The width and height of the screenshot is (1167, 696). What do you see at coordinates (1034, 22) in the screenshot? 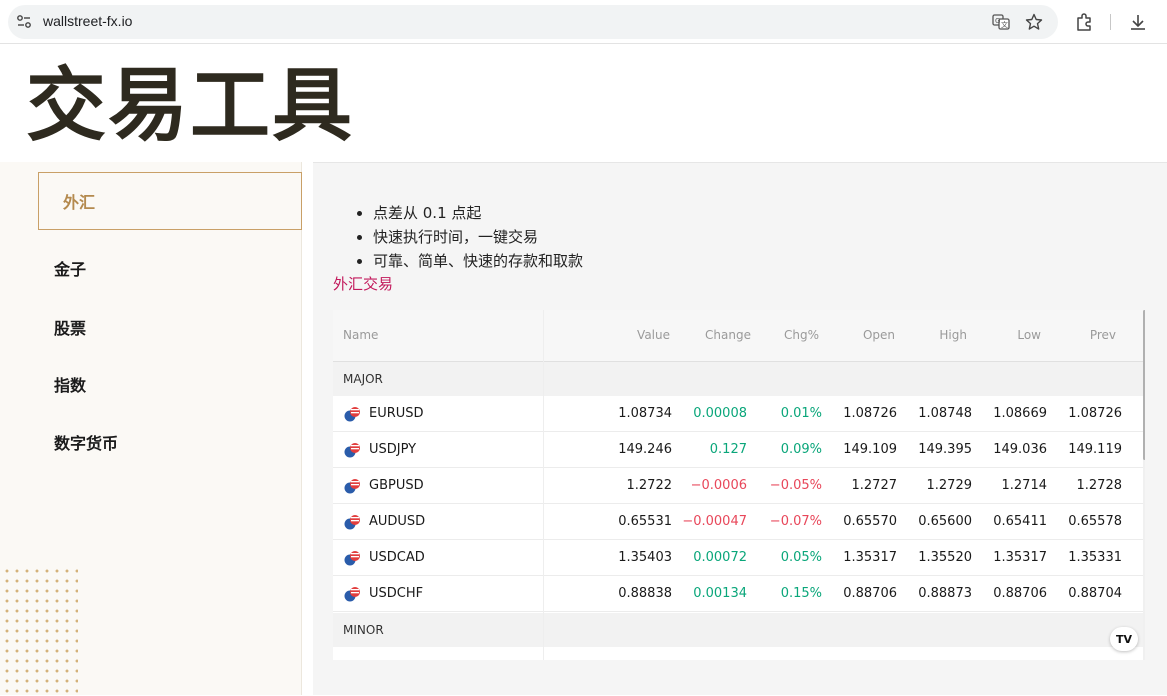
I see `bookmark-star-icon` at bounding box center [1034, 22].